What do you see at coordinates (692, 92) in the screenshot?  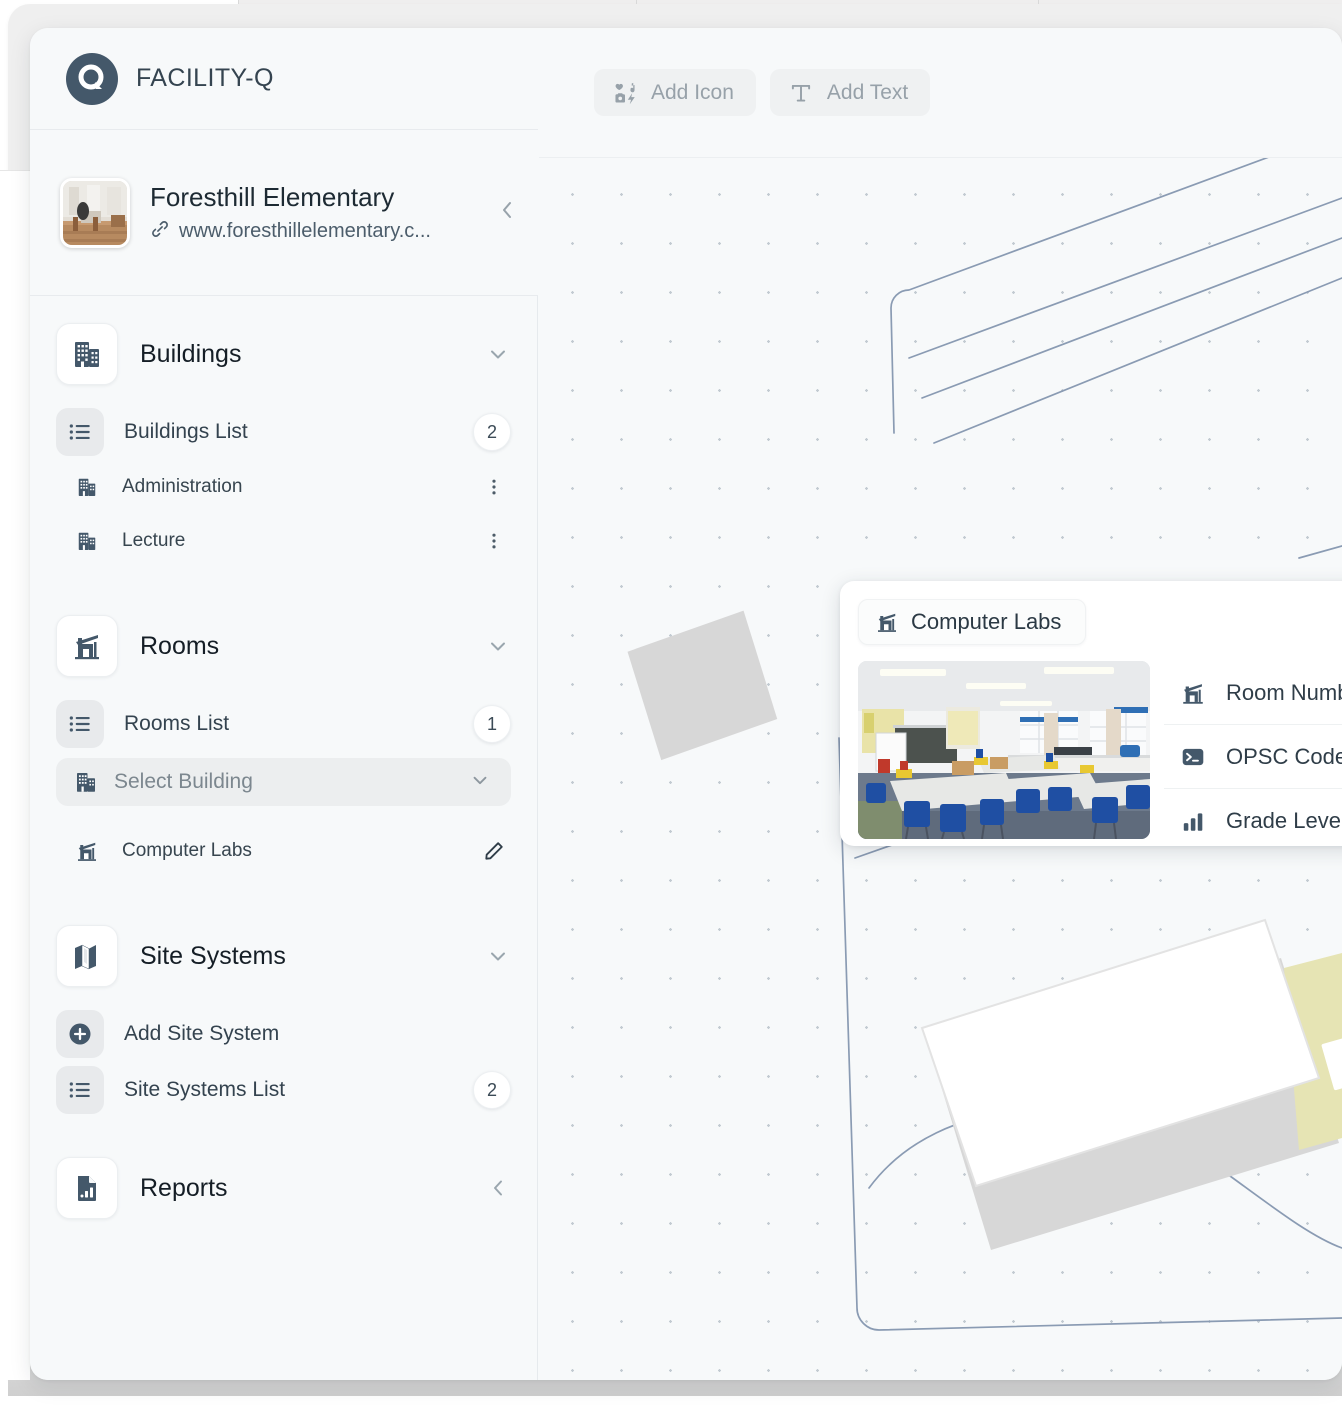 I see `add-icon-label: Add Icon` at bounding box center [692, 92].